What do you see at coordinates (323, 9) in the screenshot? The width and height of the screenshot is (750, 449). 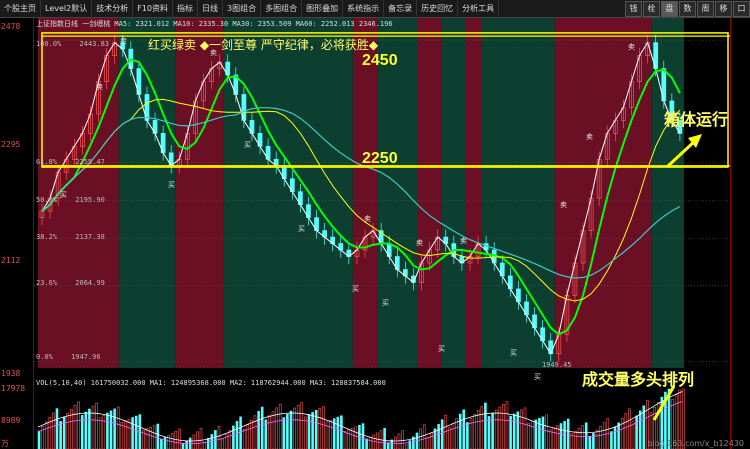 I see `toolbar-item-8: 图形叠加` at bounding box center [323, 9].